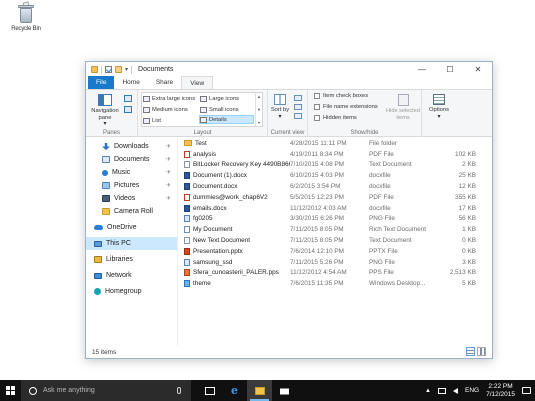 Image resolution: width=535 pixels, height=401 pixels. Describe the element at coordinates (169, 98) in the screenshot. I see `layout-extra-large-icons: Extra large icons` at that location.